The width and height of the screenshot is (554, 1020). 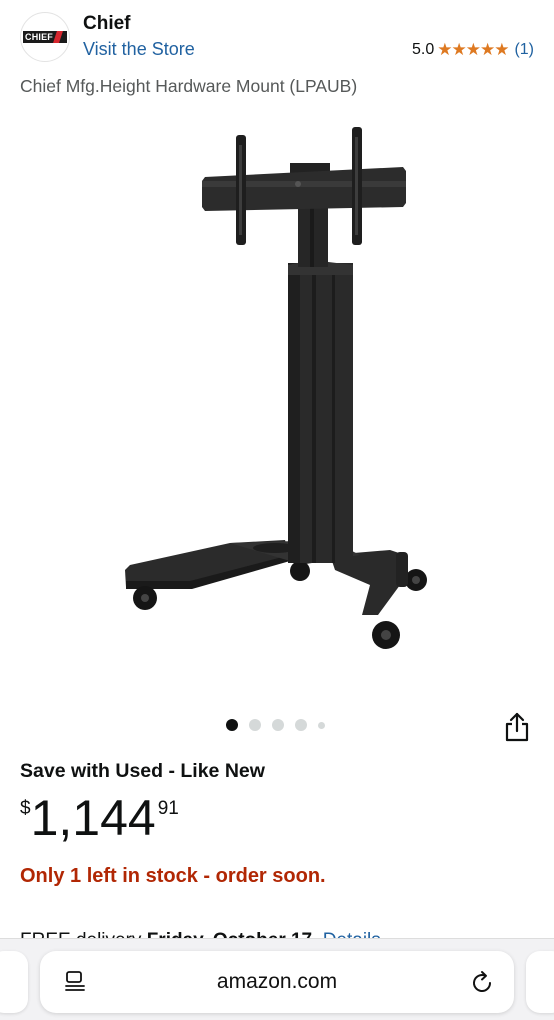 I want to click on share-icon, so click(x=517, y=727).